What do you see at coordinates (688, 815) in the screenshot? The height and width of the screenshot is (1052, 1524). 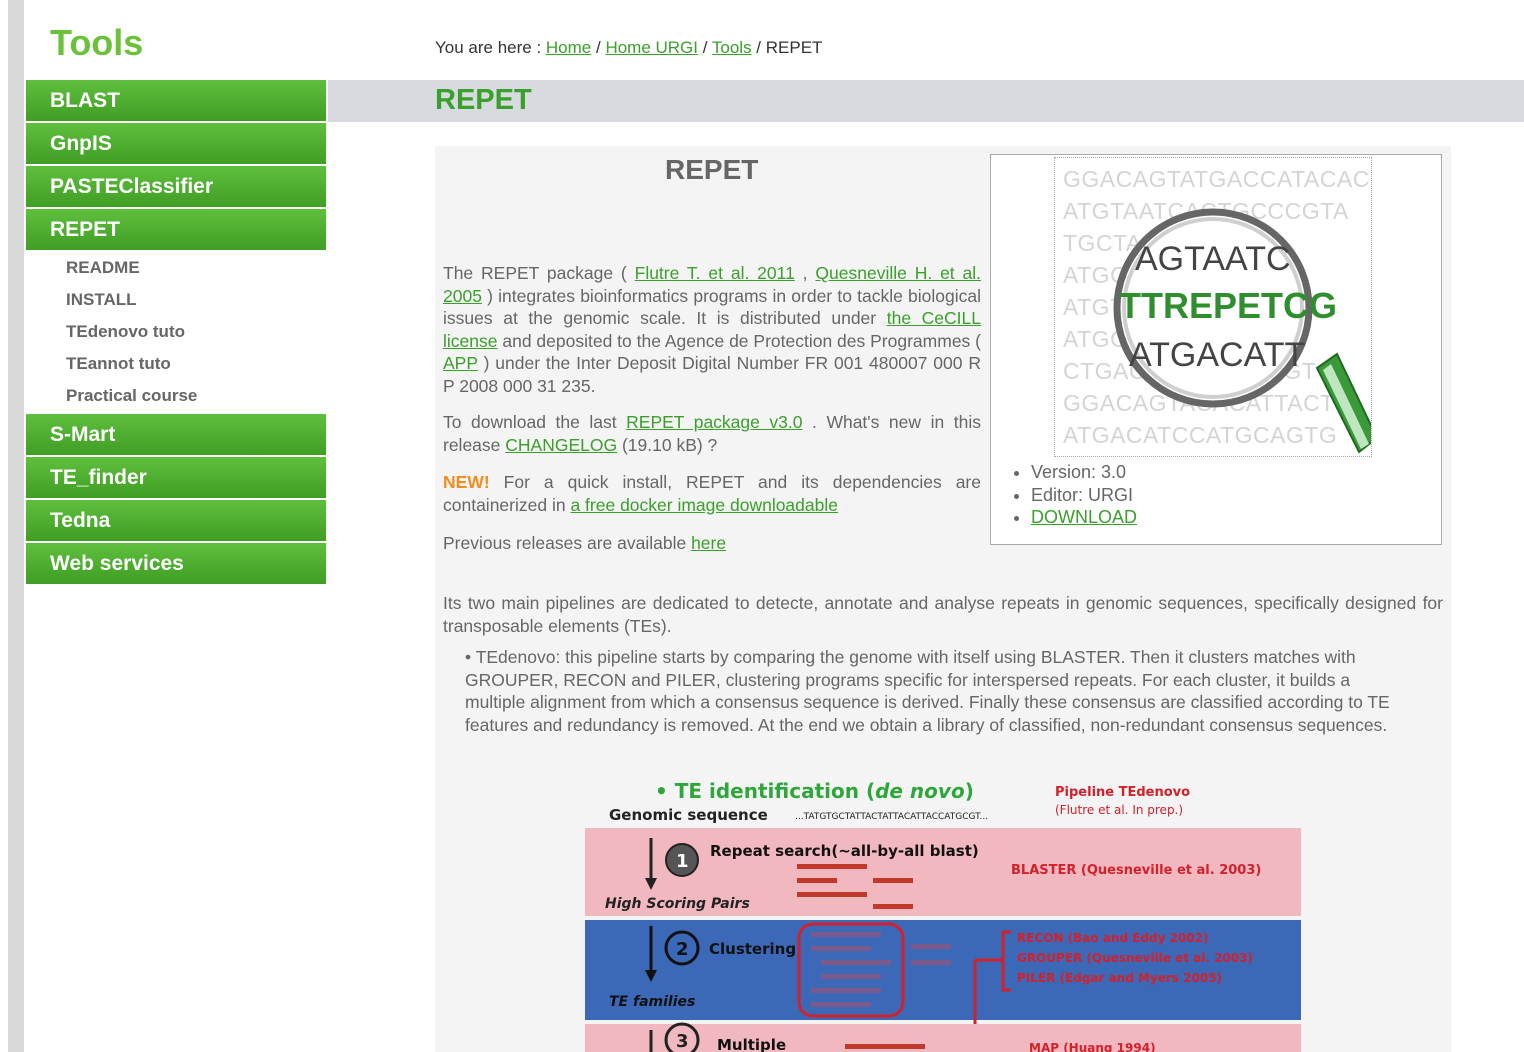 I see `genomic-sequence-label: Genomic sequence` at bounding box center [688, 815].